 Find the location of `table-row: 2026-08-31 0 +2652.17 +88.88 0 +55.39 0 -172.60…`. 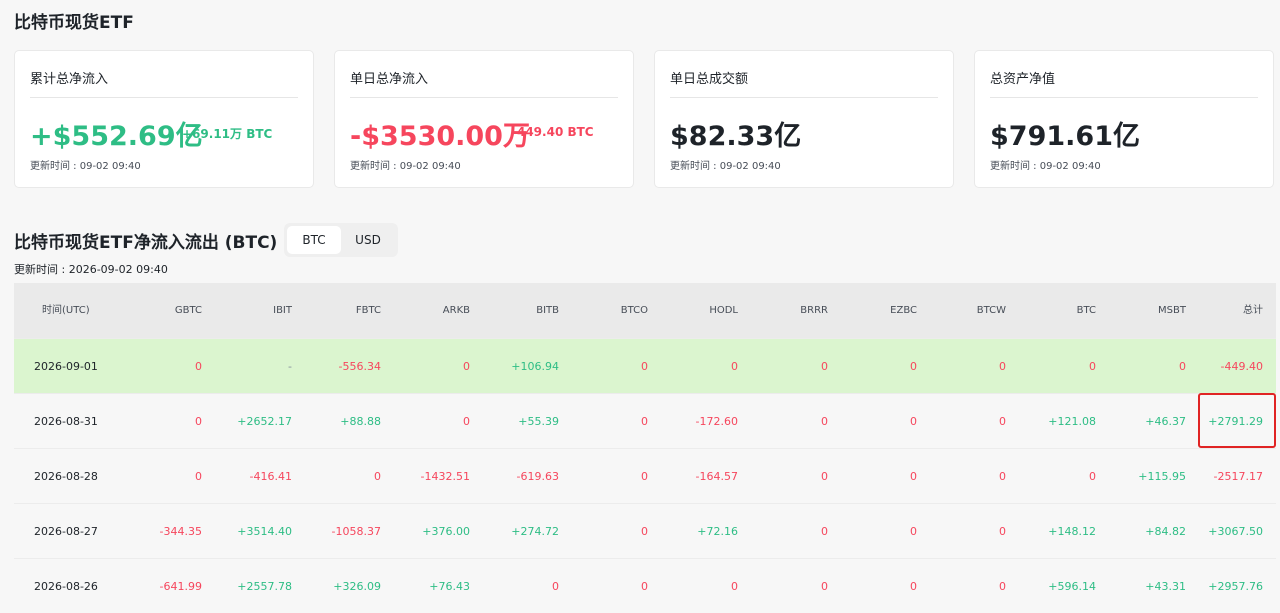

table-row: 2026-08-31 0 +2652.17 +88.88 0 +55.39 0 -172.60… is located at coordinates (645, 420).